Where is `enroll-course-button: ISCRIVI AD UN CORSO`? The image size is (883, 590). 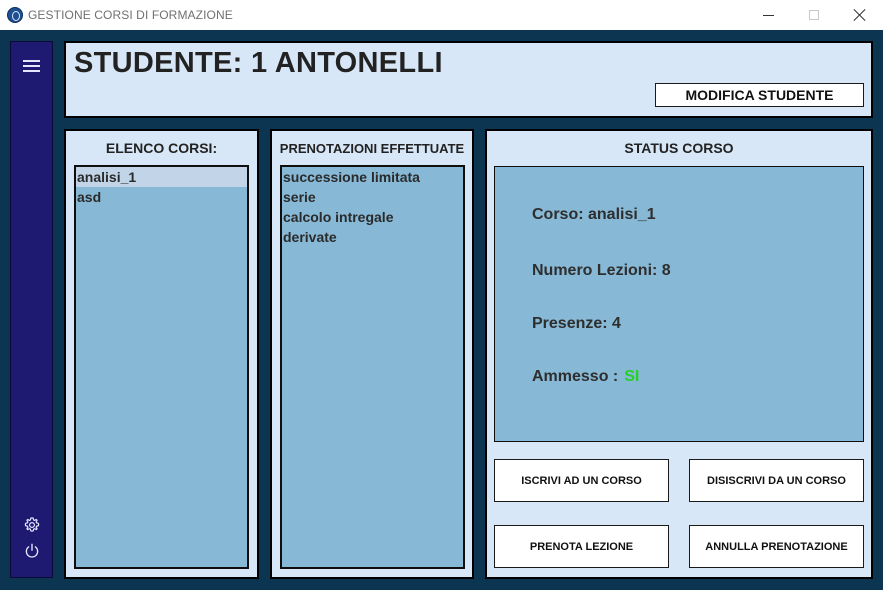 enroll-course-button: ISCRIVI AD UN CORSO is located at coordinates (581, 480).